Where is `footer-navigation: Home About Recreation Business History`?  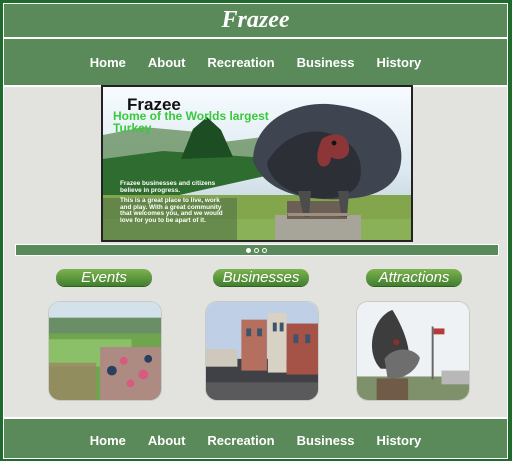 footer-navigation: Home About Recreation Business History is located at coordinates (255, 437).